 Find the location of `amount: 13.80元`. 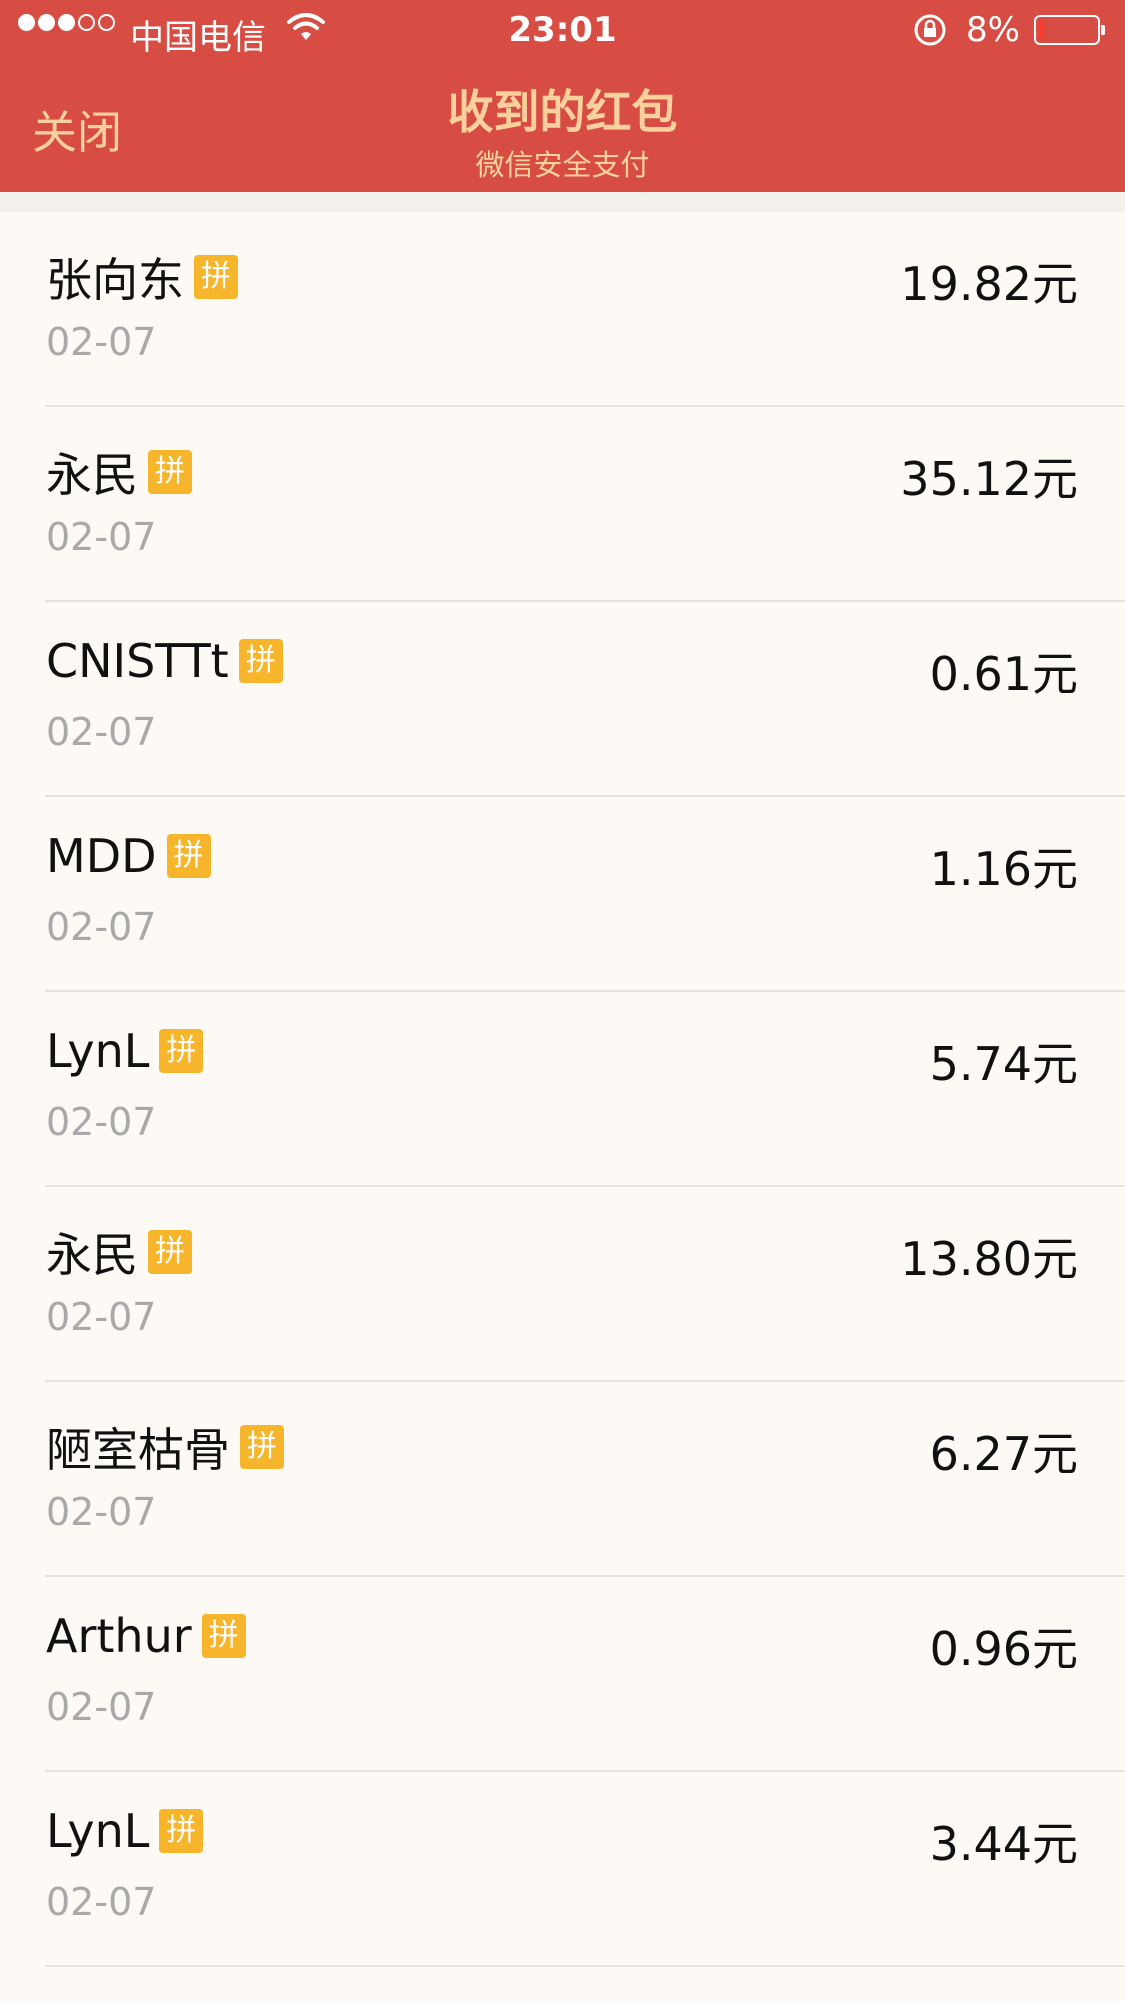

amount: 13.80元 is located at coordinates (989, 1259).